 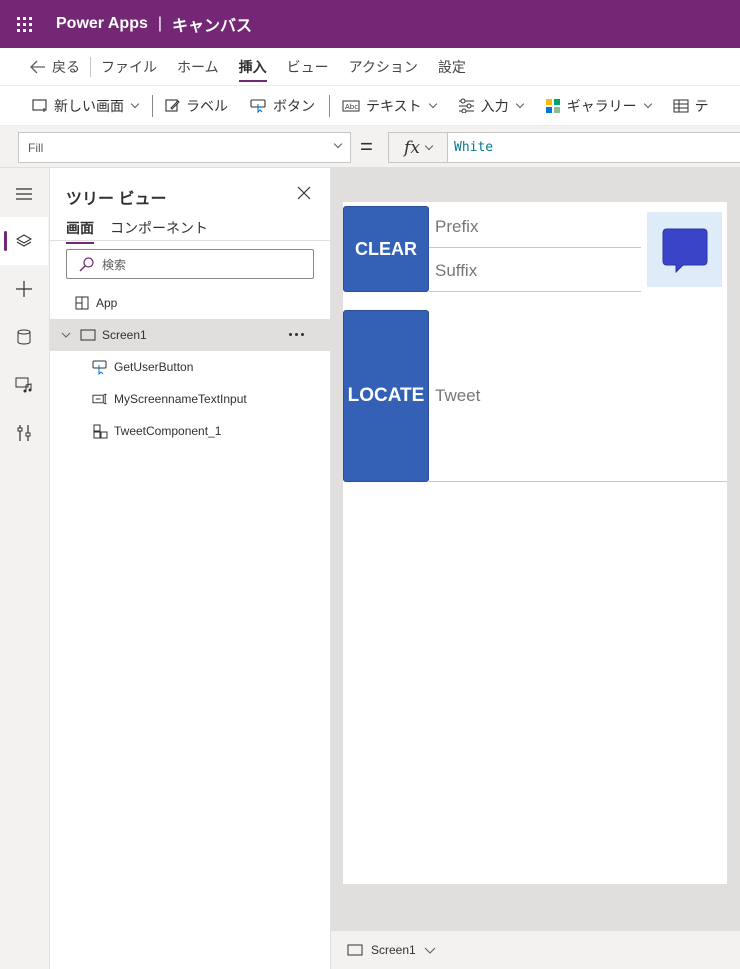 What do you see at coordinates (394, 105) in the screenshot?
I see `text-label: テキスト` at bounding box center [394, 105].